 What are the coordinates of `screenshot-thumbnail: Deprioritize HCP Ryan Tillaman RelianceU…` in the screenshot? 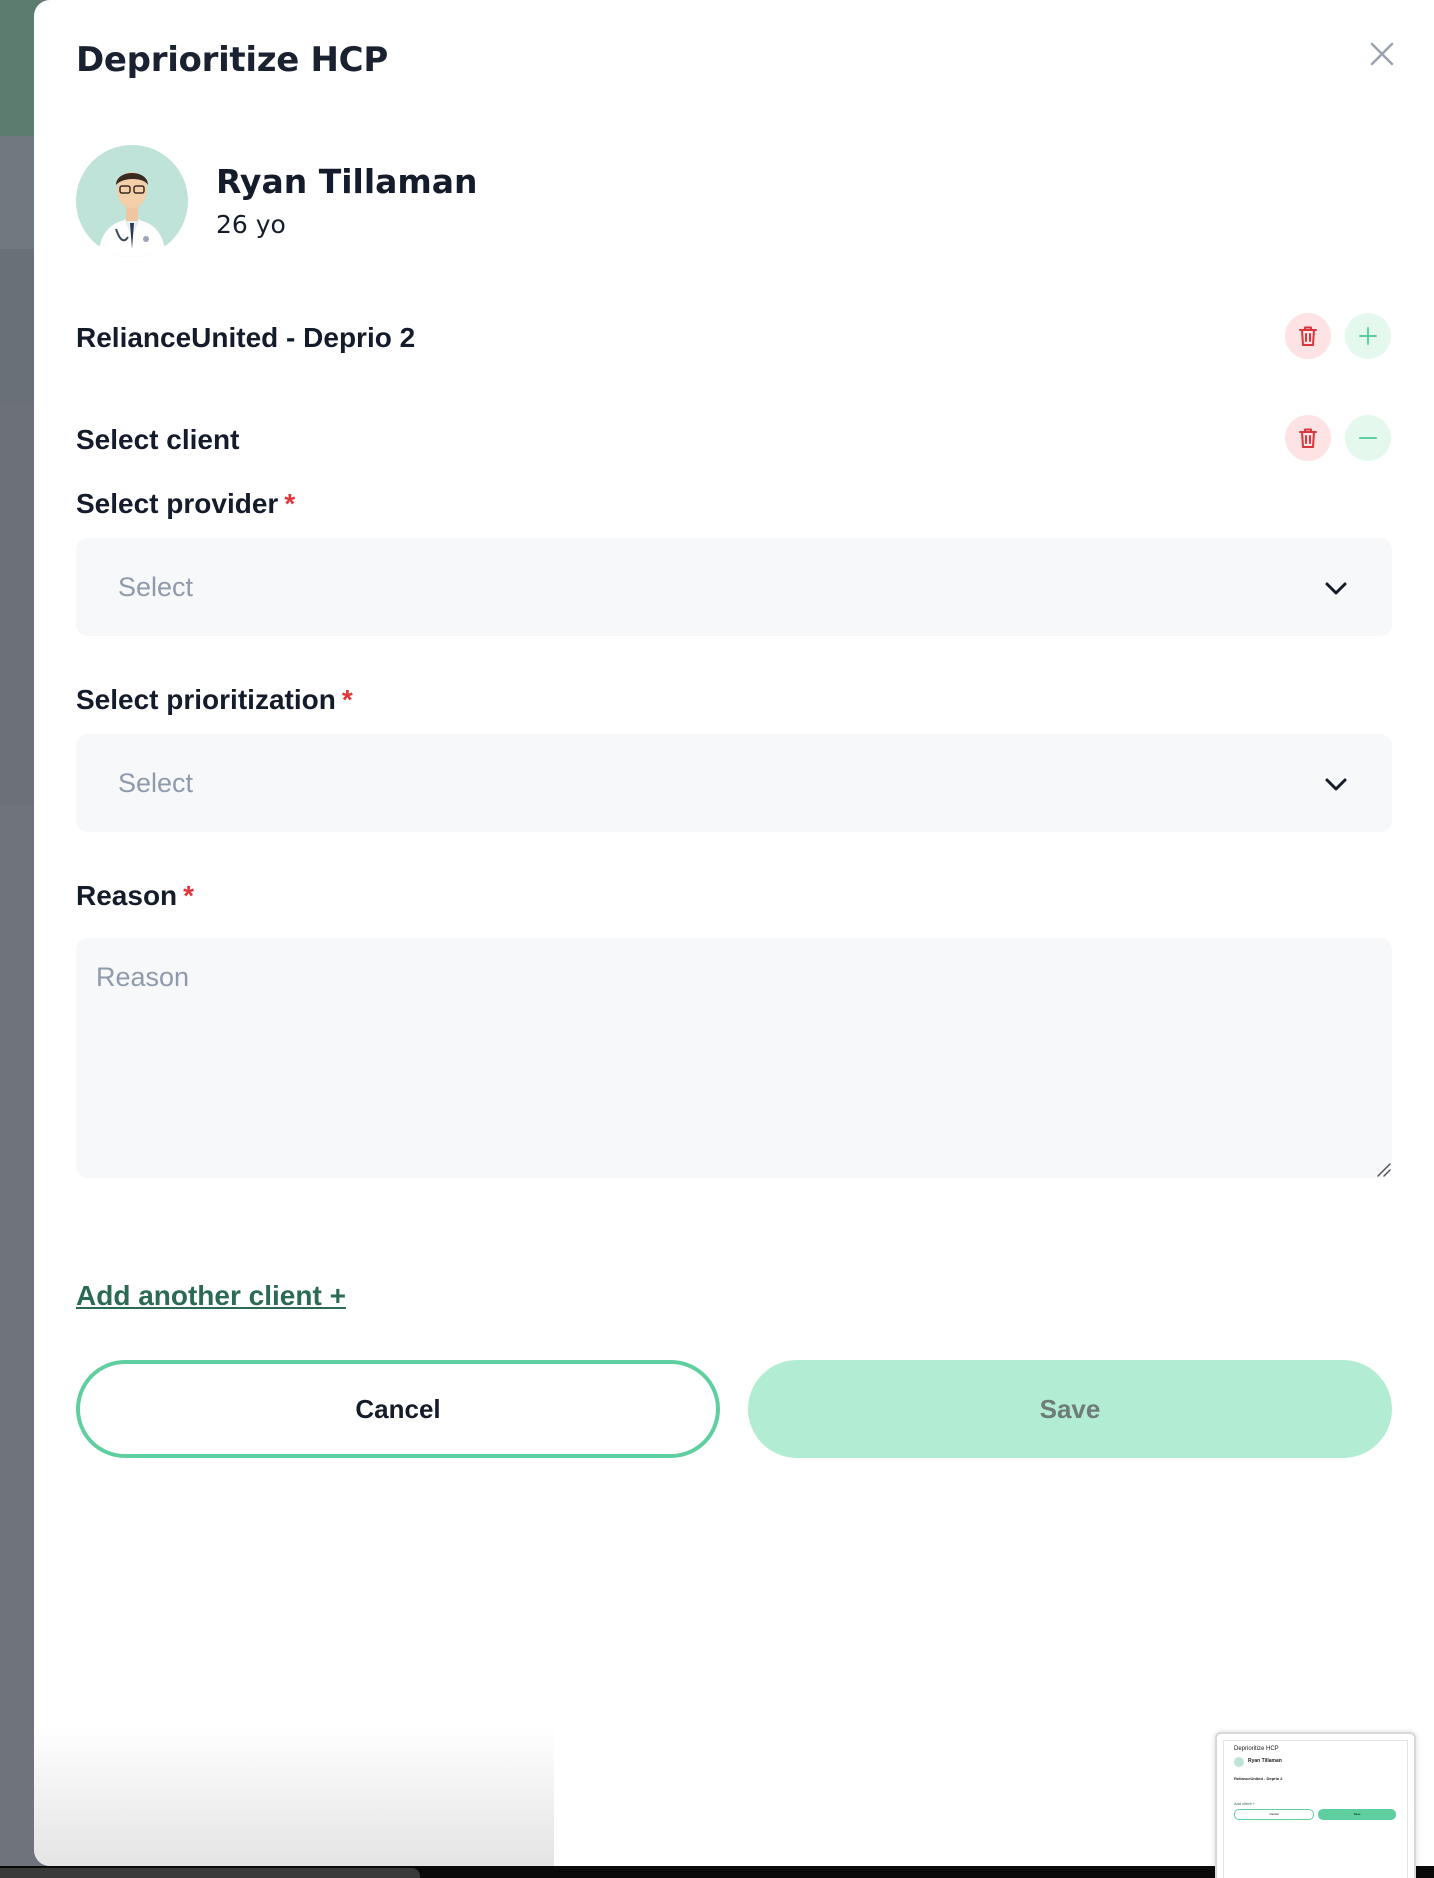 It's located at (1315, 1805).